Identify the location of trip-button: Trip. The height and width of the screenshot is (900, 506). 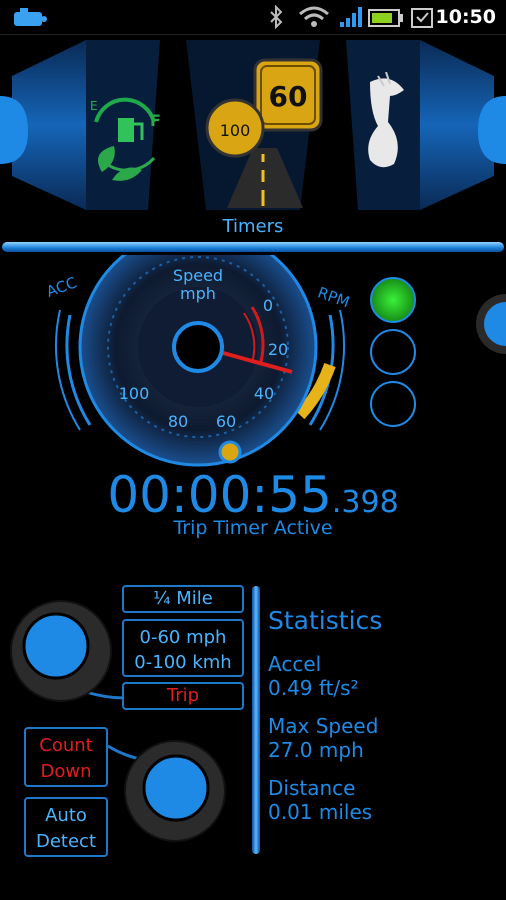
(183, 696).